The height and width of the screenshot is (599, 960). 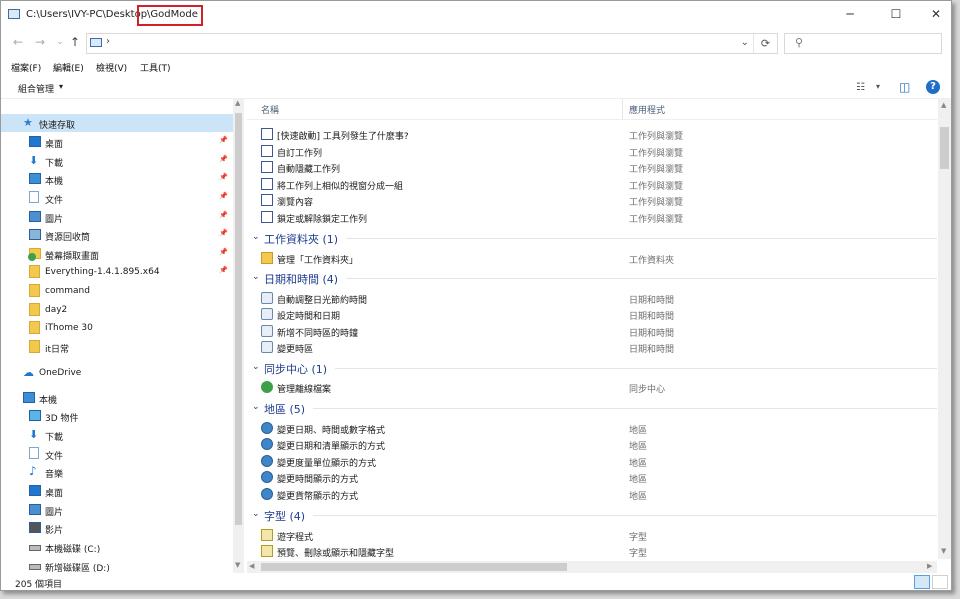 I want to click on address-dropdown-button: ⌄, so click(x=745, y=42).